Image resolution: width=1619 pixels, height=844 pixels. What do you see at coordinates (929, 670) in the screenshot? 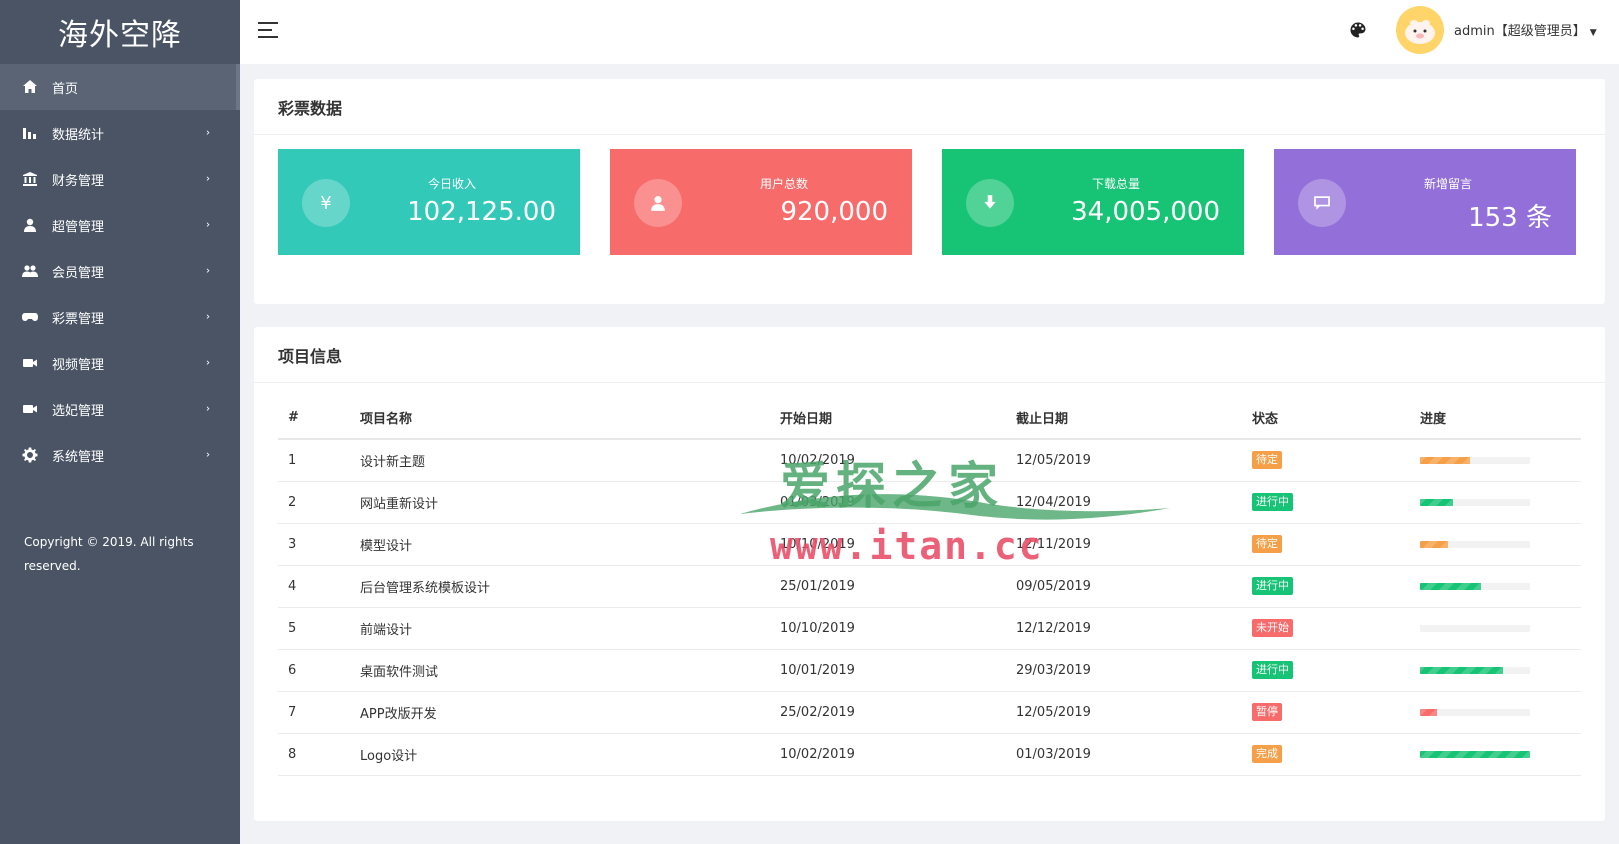
I see `table-row: 6 桌面软件测试 10/01/2019 29/03/2019 进行中` at bounding box center [929, 670].